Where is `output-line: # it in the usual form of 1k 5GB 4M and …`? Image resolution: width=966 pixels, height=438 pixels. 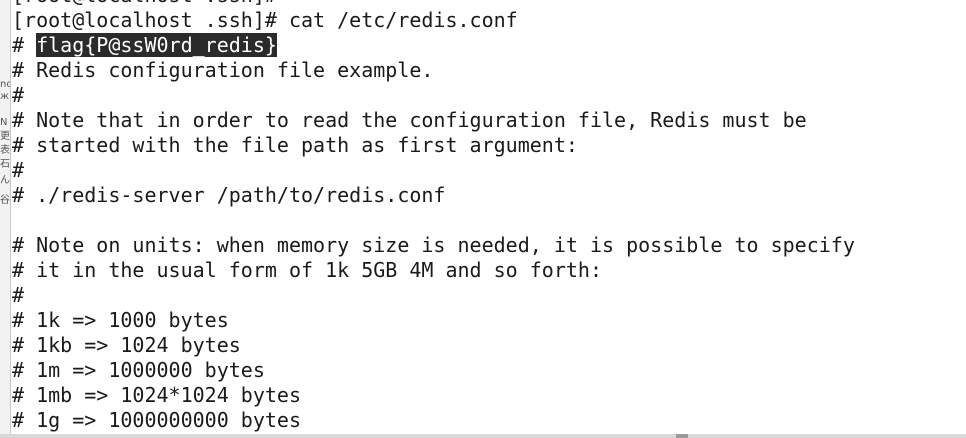 output-line: # it in the usual form of 1k 5GB 4M and … is located at coordinates (487, 270).